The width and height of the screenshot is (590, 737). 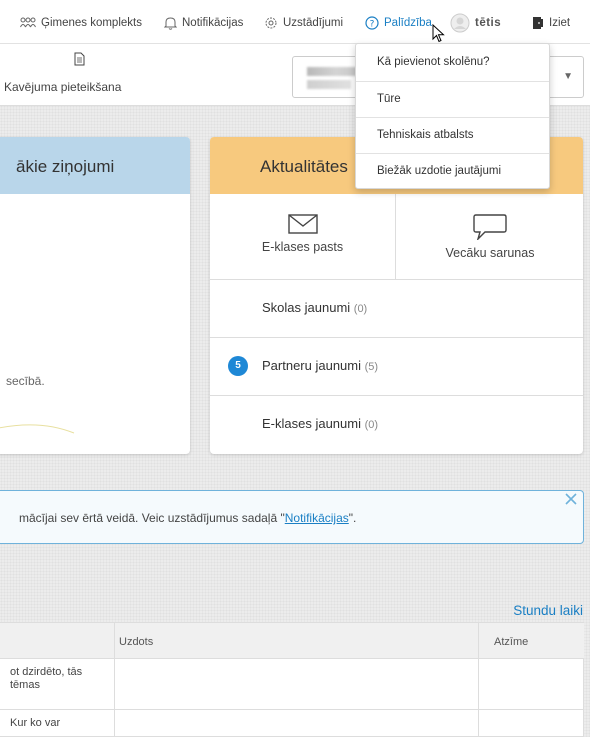 I want to click on notifications-settings-link: Notifikācijas, so click(x=317, y=518).